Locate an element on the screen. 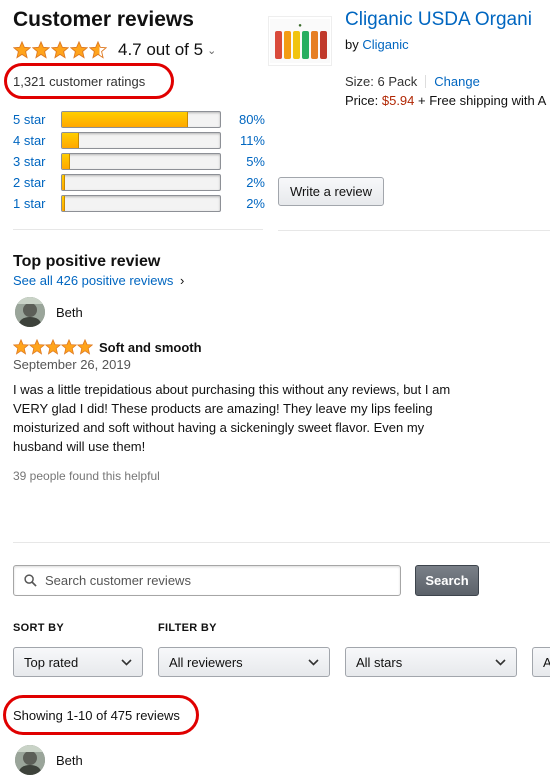  sort-value: Top rated is located at coordinates (51, 662).